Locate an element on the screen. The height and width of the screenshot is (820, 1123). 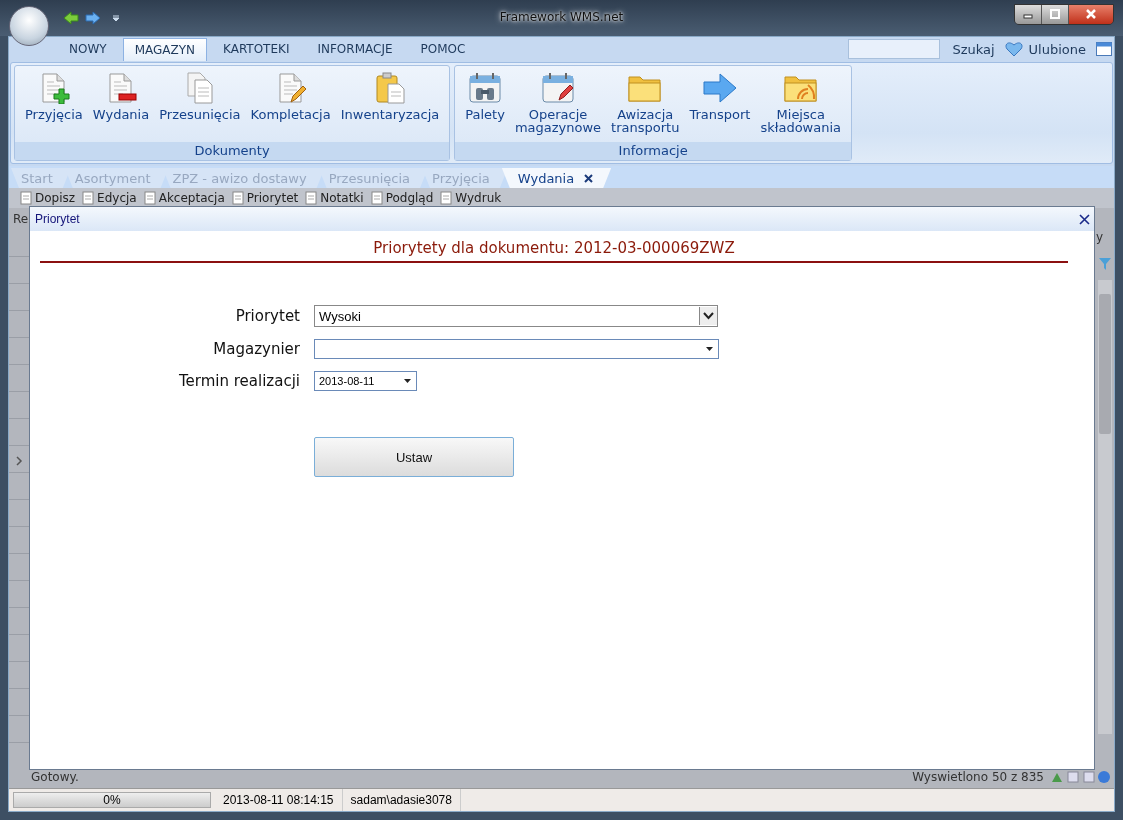
ribbon-button: Transport is located at coordinates (720, 104).